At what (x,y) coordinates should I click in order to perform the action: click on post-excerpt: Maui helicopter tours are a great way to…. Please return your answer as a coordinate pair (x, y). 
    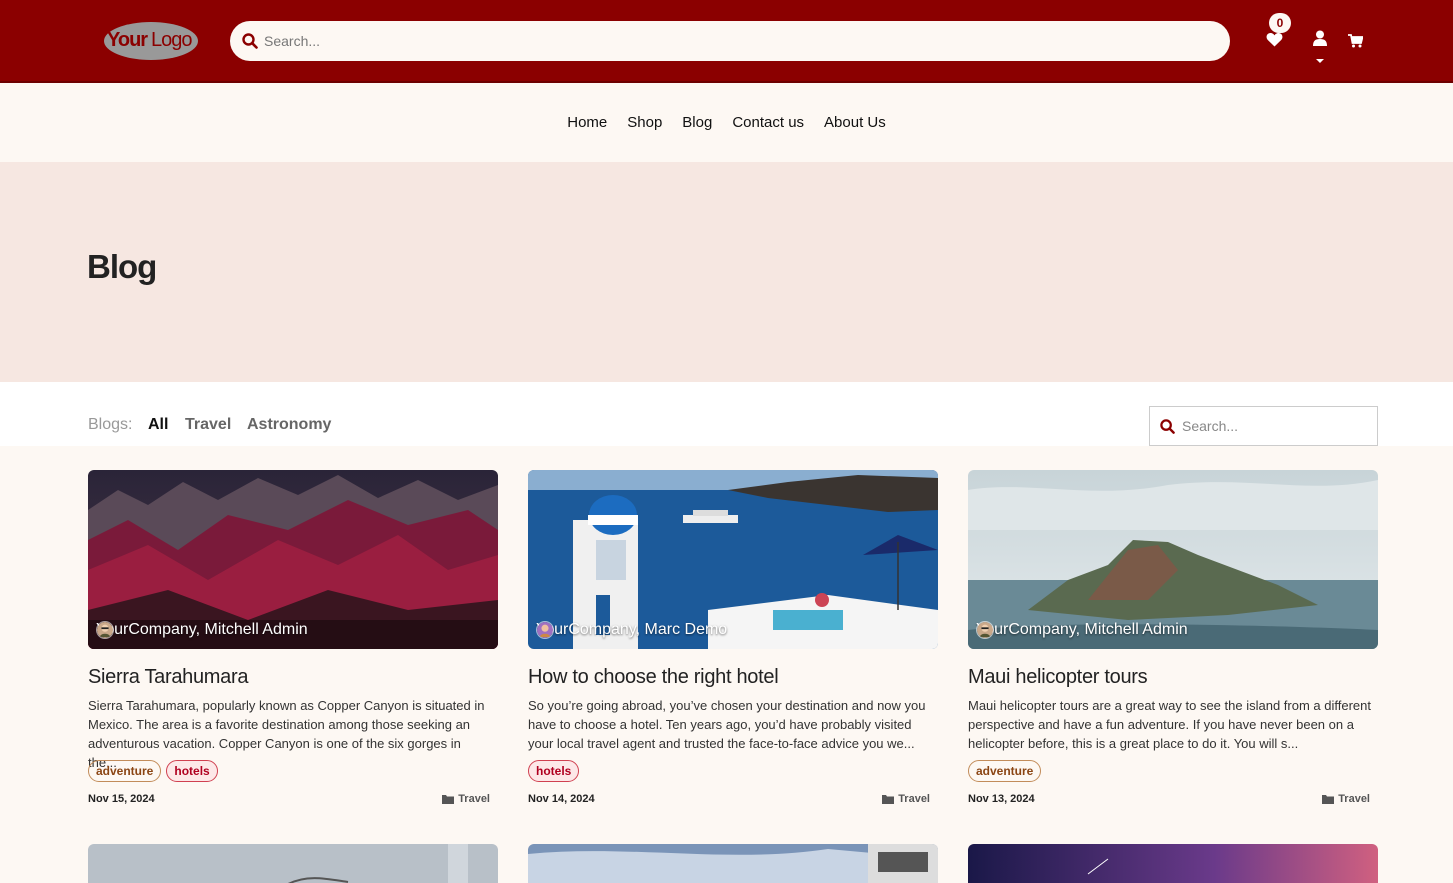
    Looking at the image, I should click on (1169, 724).